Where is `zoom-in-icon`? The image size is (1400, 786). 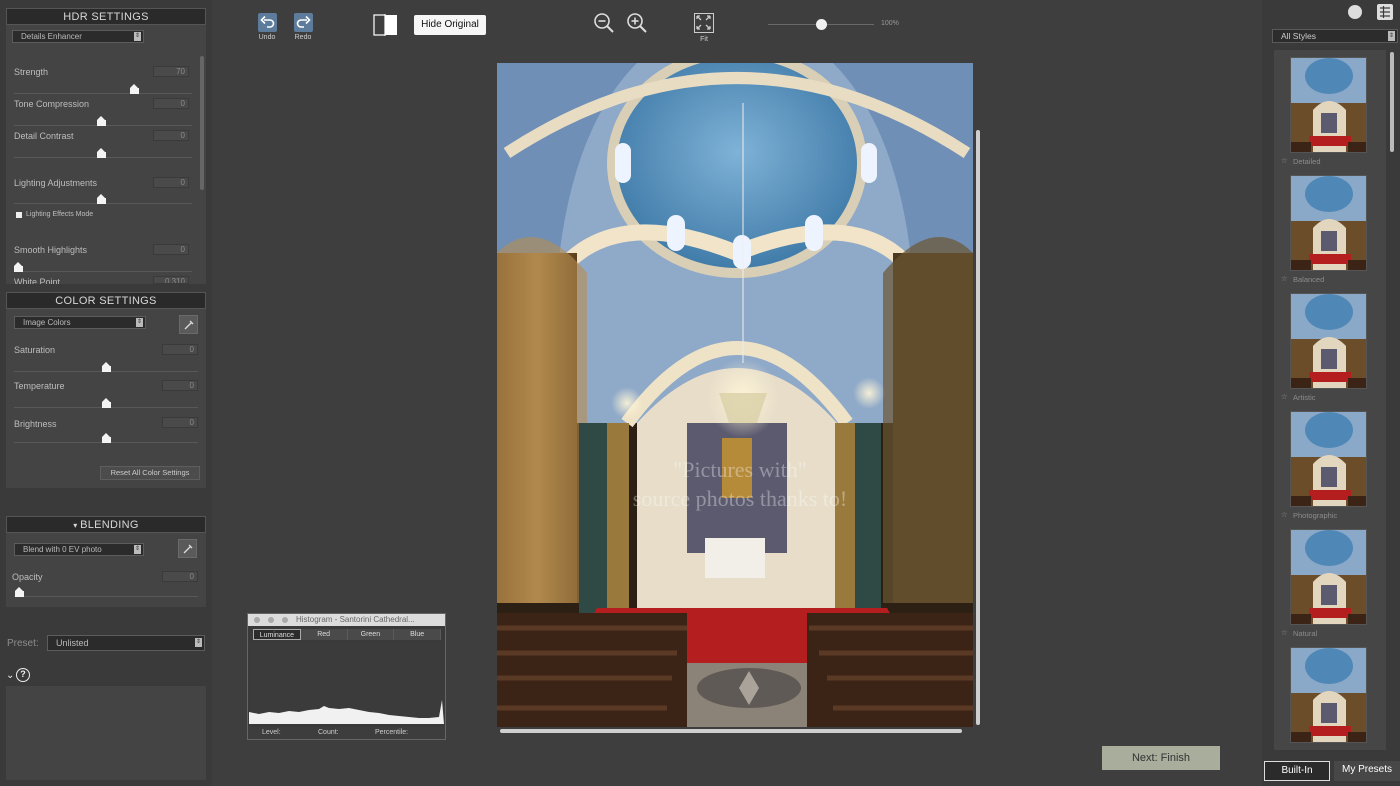
zoom-in-icon is located at coordinates (637, 25).